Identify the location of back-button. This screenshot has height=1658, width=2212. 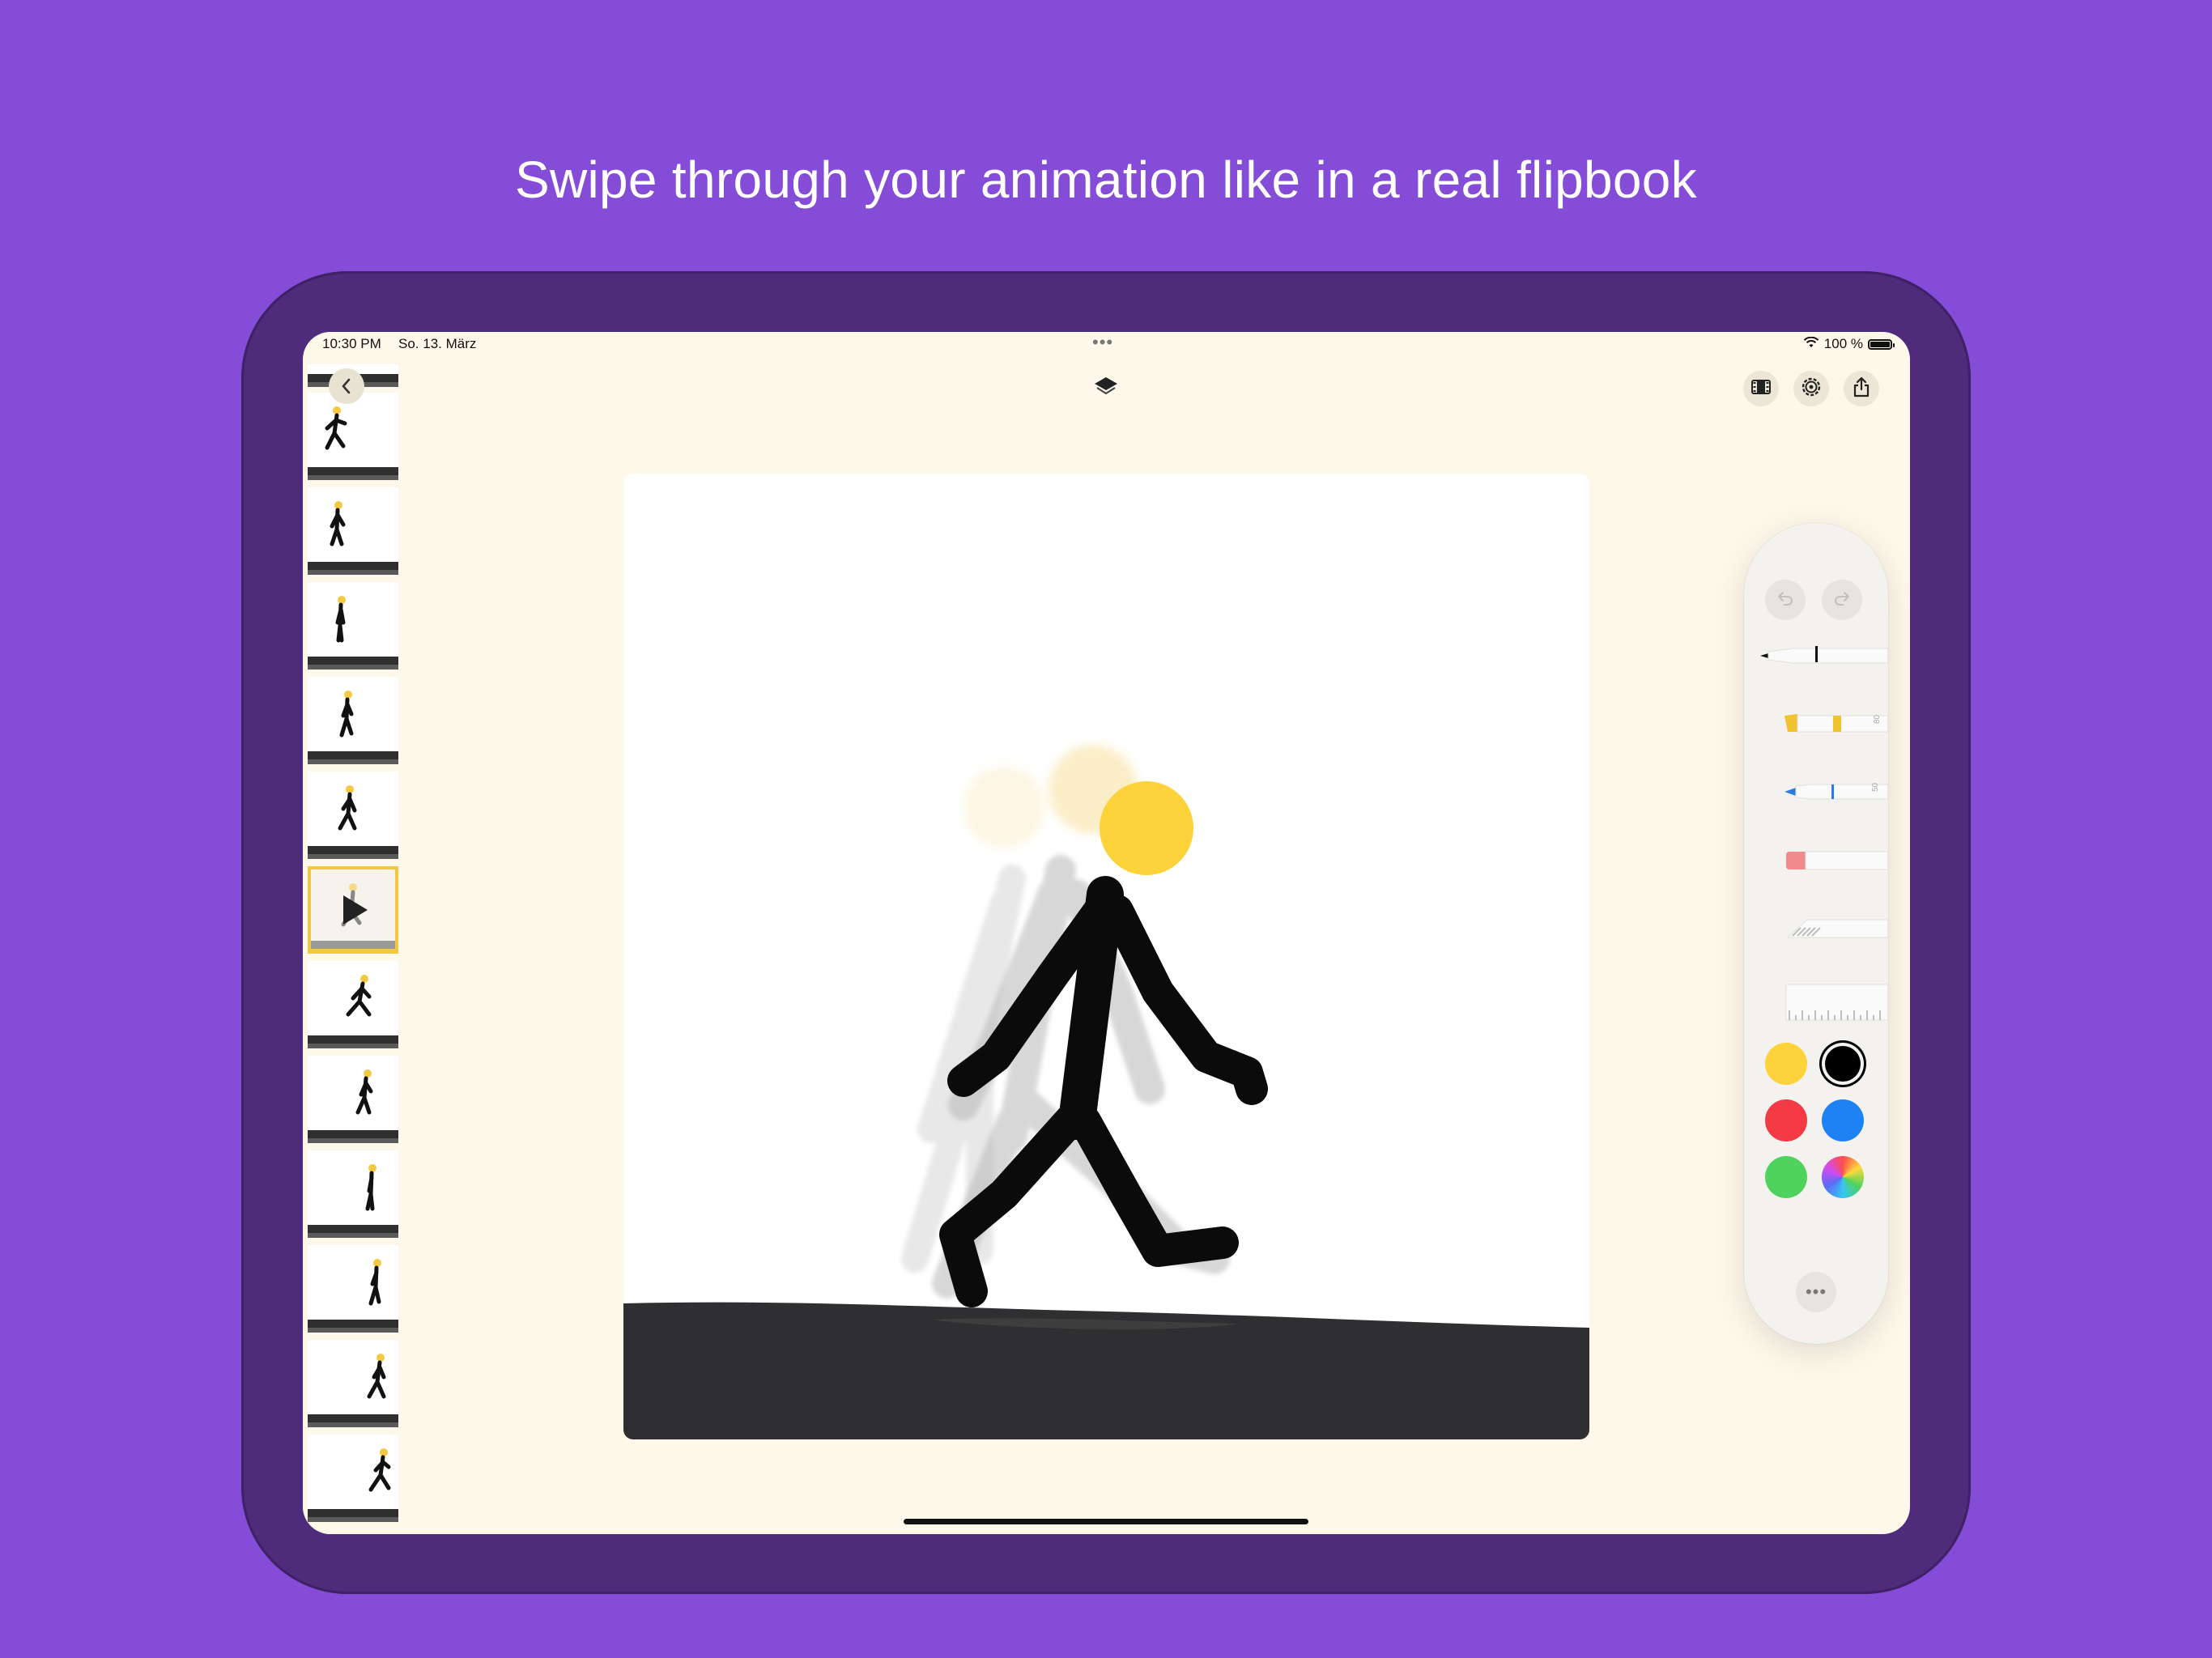
(347, 386).